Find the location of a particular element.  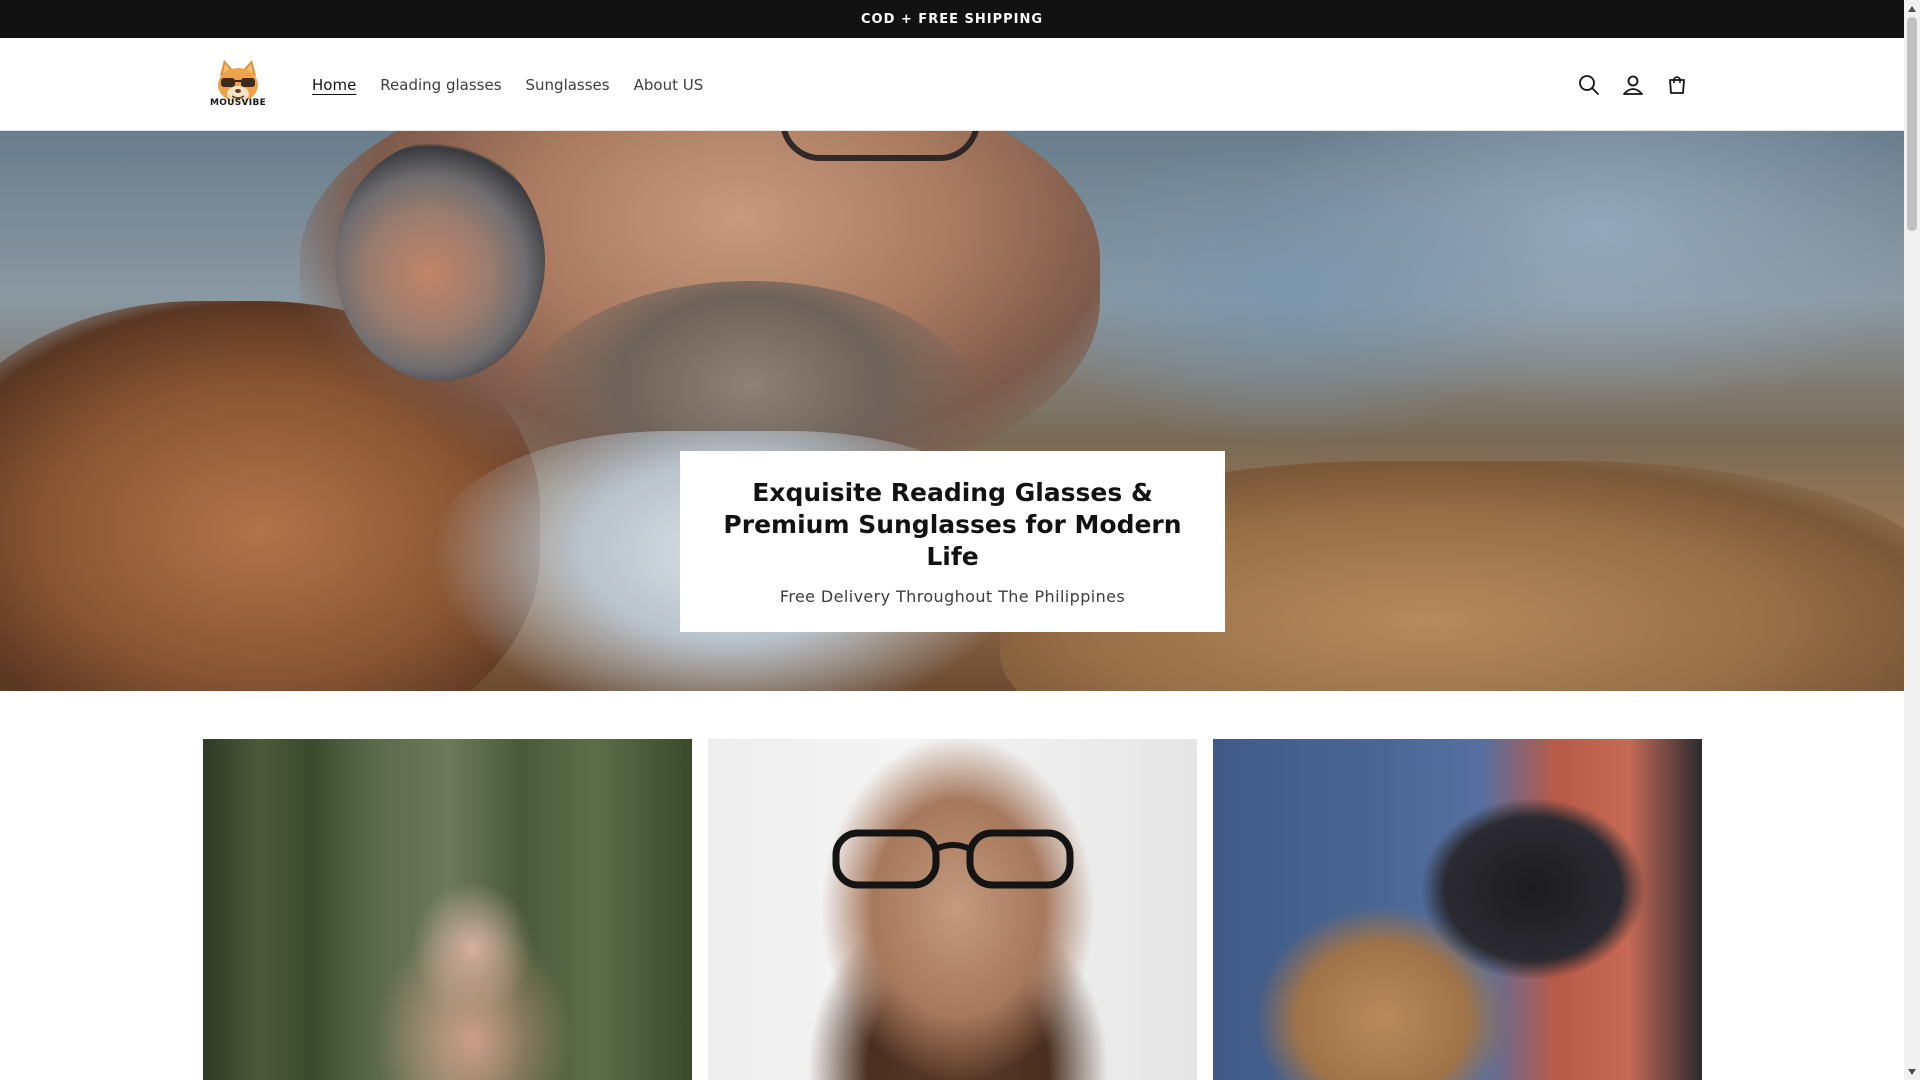

announcement-text: COD + FREE SHIPPING is located at coordinates (952, 19).